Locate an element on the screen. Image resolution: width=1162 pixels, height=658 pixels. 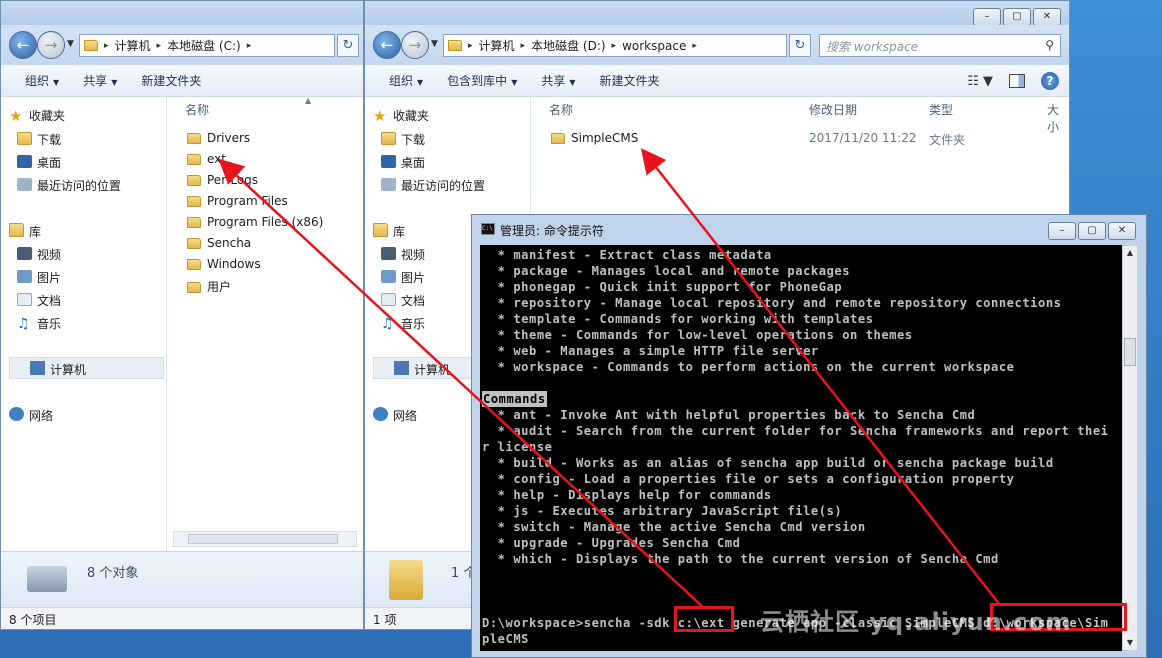
recent-places-icon is located at coordinates (388, 184).